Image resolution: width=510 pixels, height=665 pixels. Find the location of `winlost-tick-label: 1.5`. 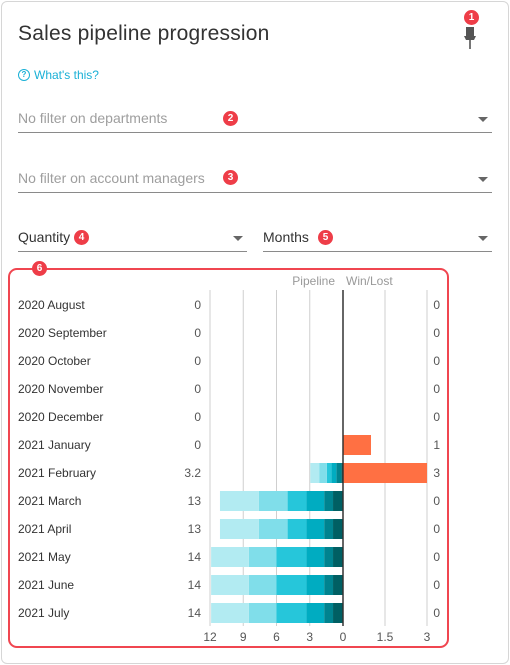

winlost-tick-label: 1.5 is located at coordinates (385, 637).